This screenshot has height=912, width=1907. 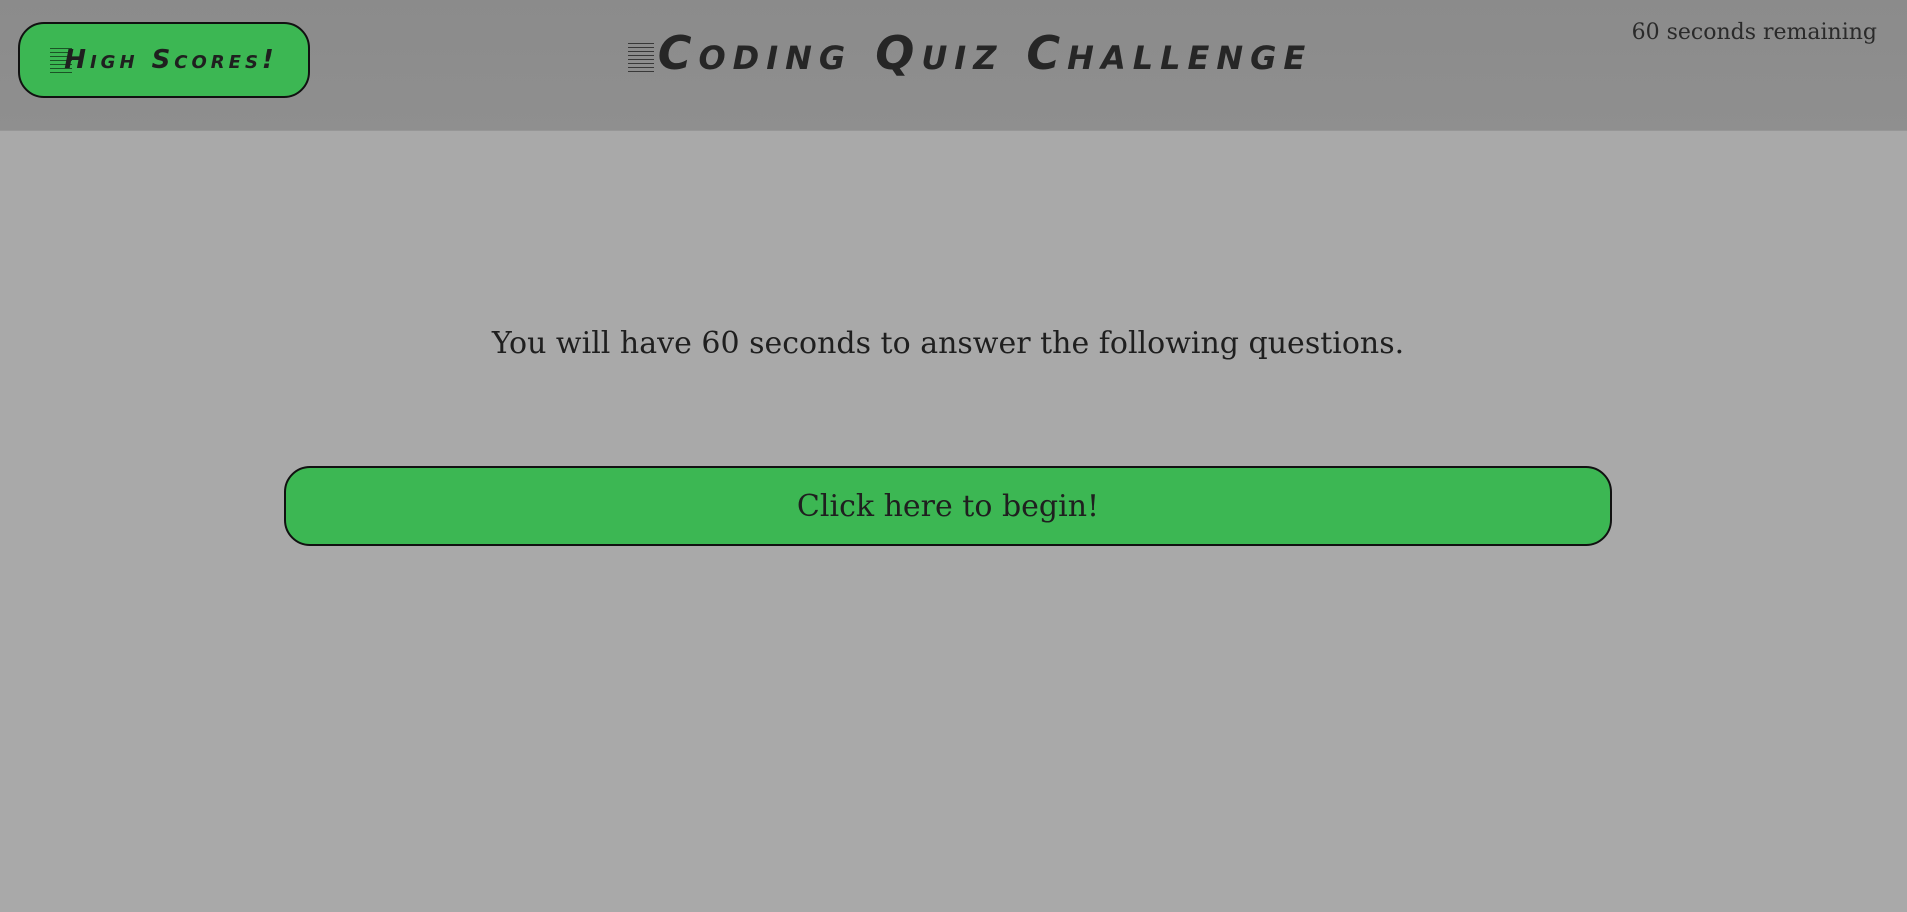 I want to click on speed-lines-icon, so click(x=640, y=56).